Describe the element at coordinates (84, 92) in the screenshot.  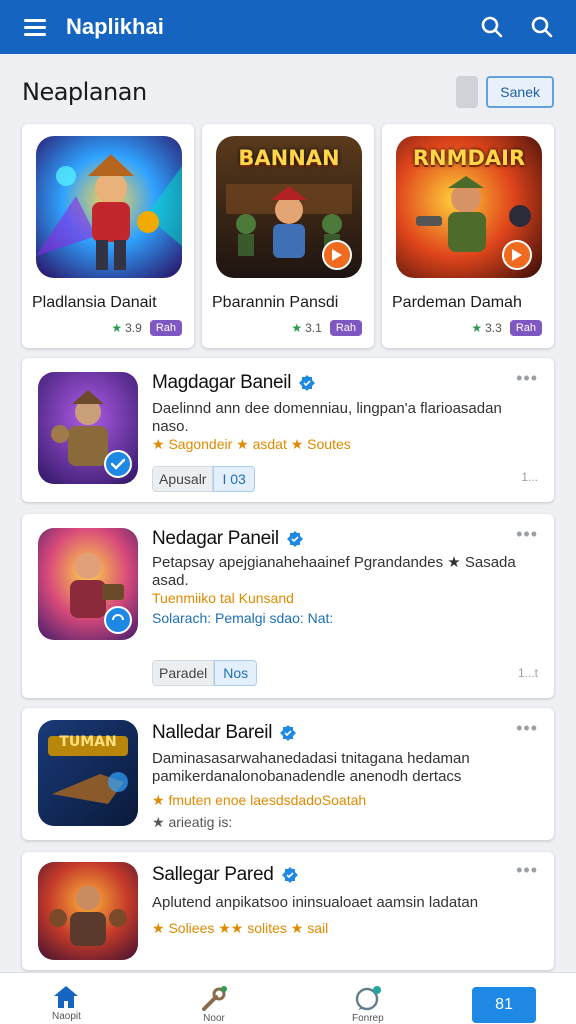
I see `section-title: Neaplanan` at that location.